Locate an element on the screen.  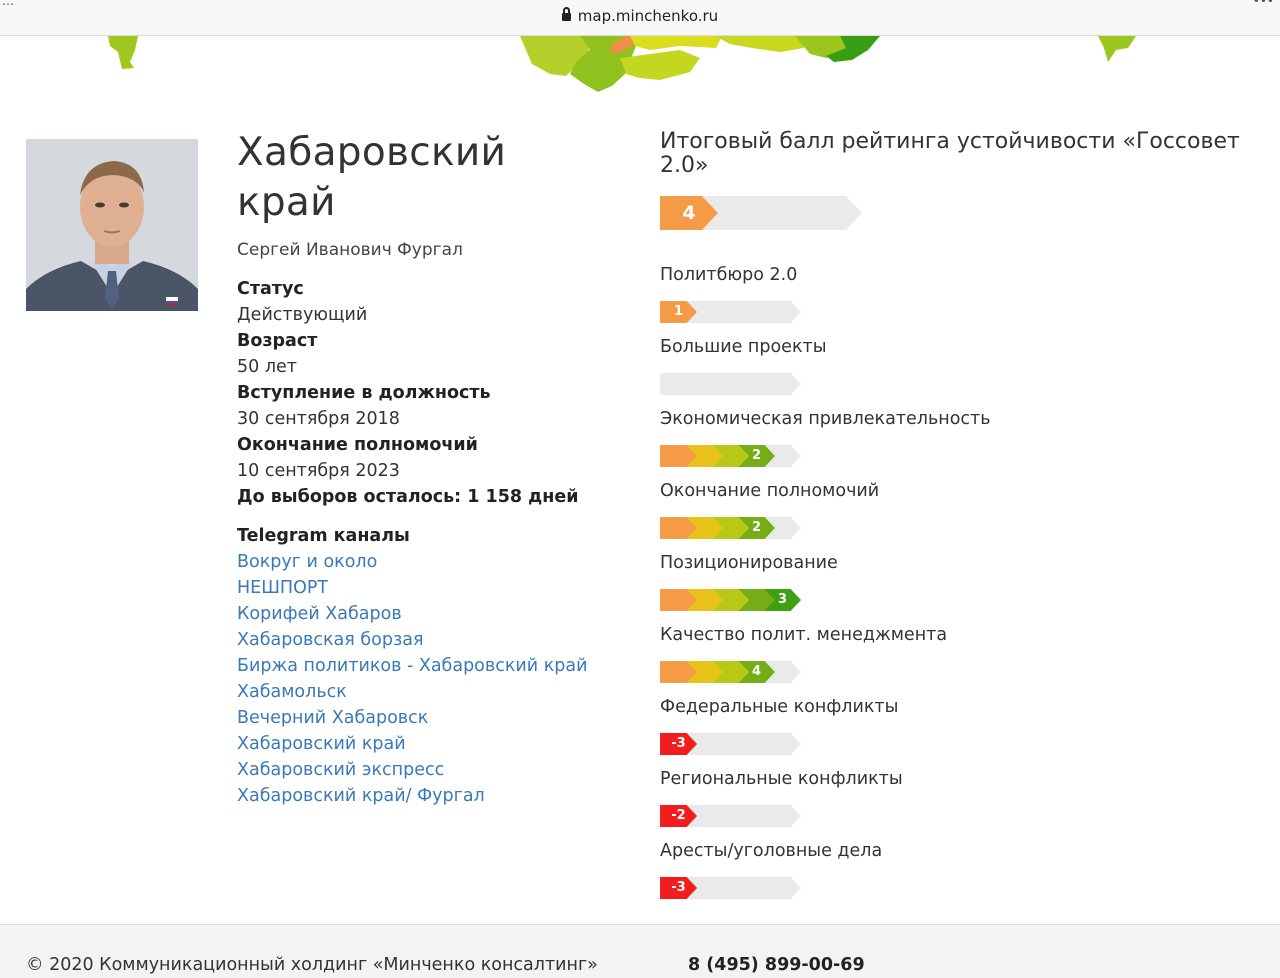
rating-category-scale: -2 is located at coordinates (955, 816).